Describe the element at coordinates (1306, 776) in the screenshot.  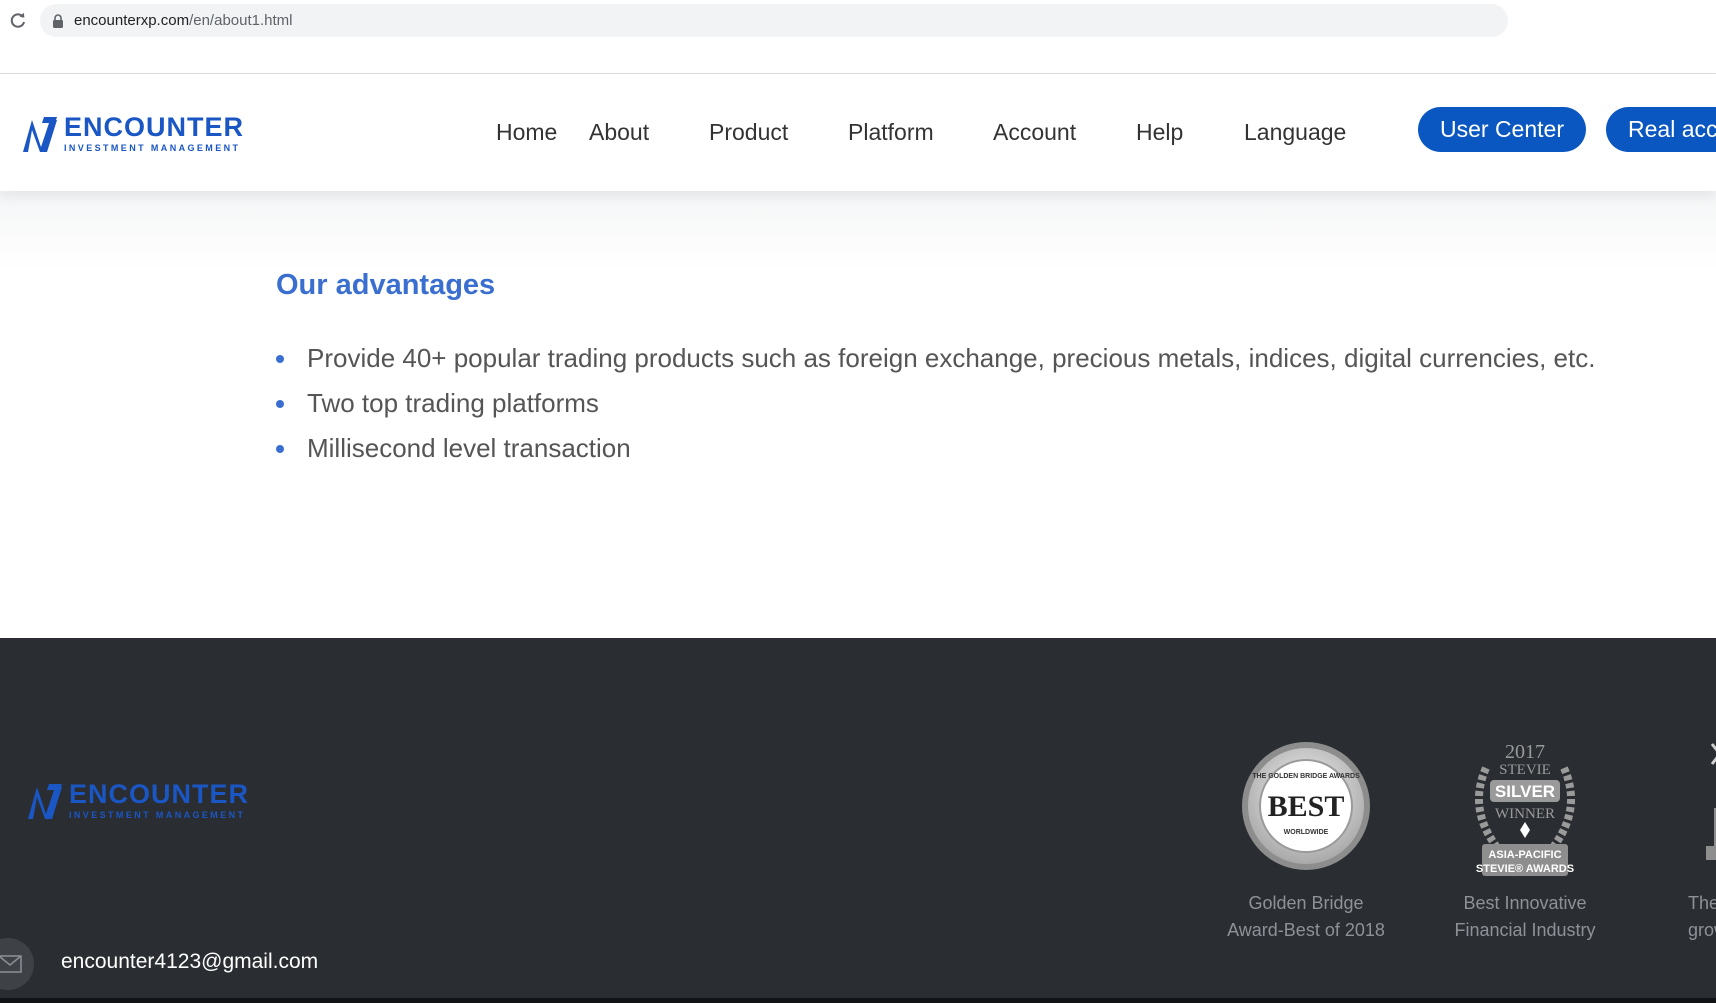
I see `badge-top-text: THE GOLDEN BRIDGE AWARDS` at that location.